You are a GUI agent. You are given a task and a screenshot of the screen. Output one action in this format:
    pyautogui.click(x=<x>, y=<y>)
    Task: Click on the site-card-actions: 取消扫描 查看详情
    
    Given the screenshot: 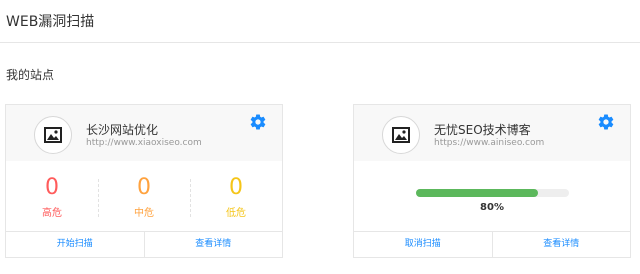 What is the action you would take?
    pyautogui.click(x=492, y=244)
    